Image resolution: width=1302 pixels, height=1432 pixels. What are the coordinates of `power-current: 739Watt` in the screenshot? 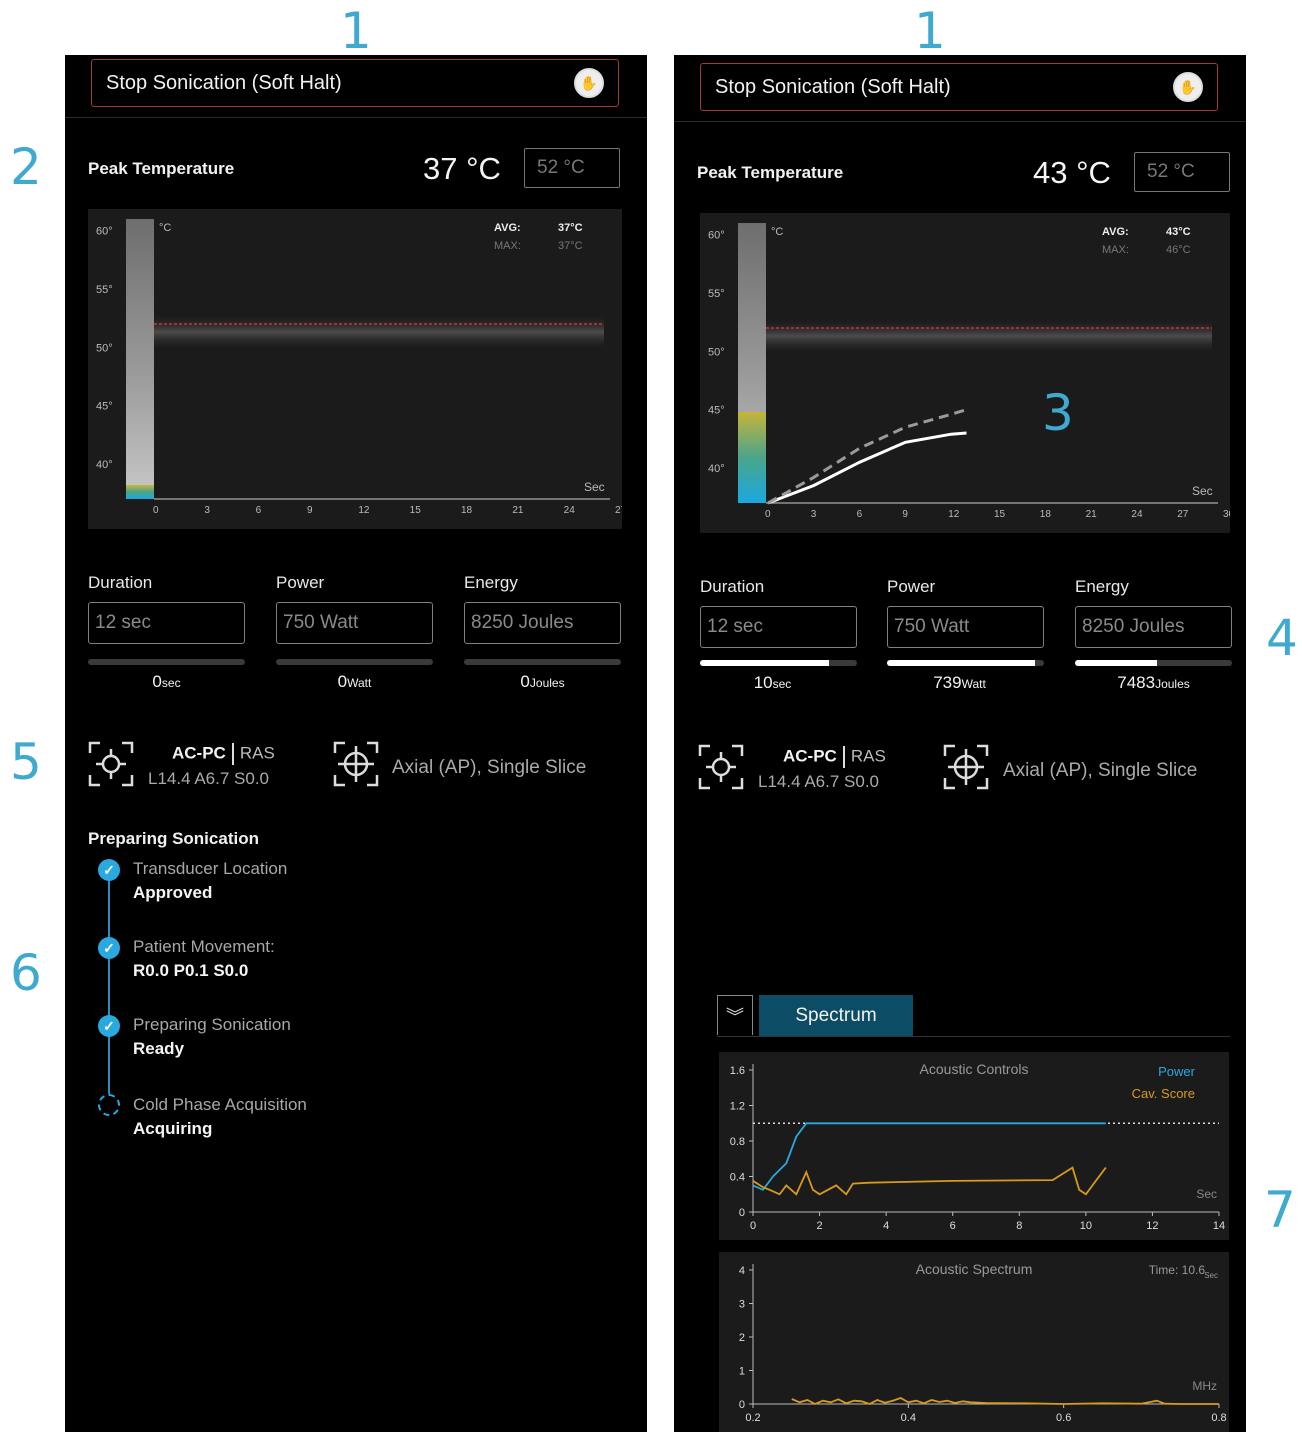 It's located at (959, 683).